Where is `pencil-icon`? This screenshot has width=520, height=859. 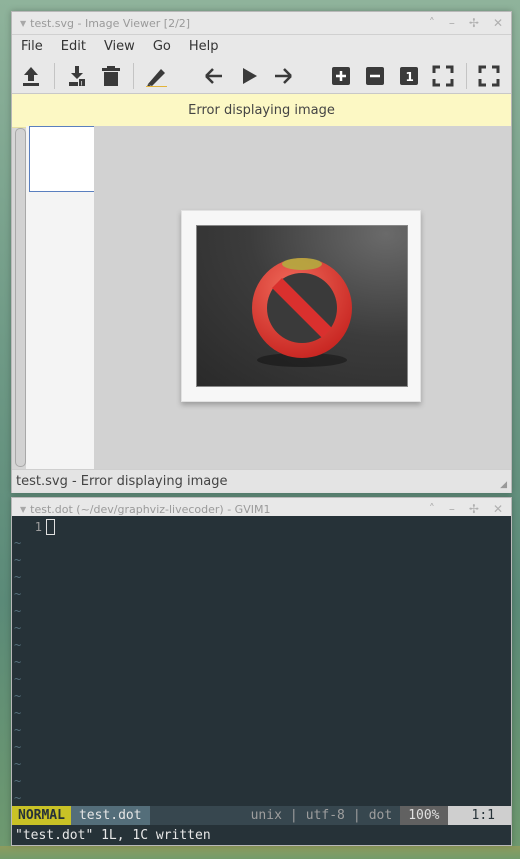 pencil-icon is located at coordinates (156, 78).